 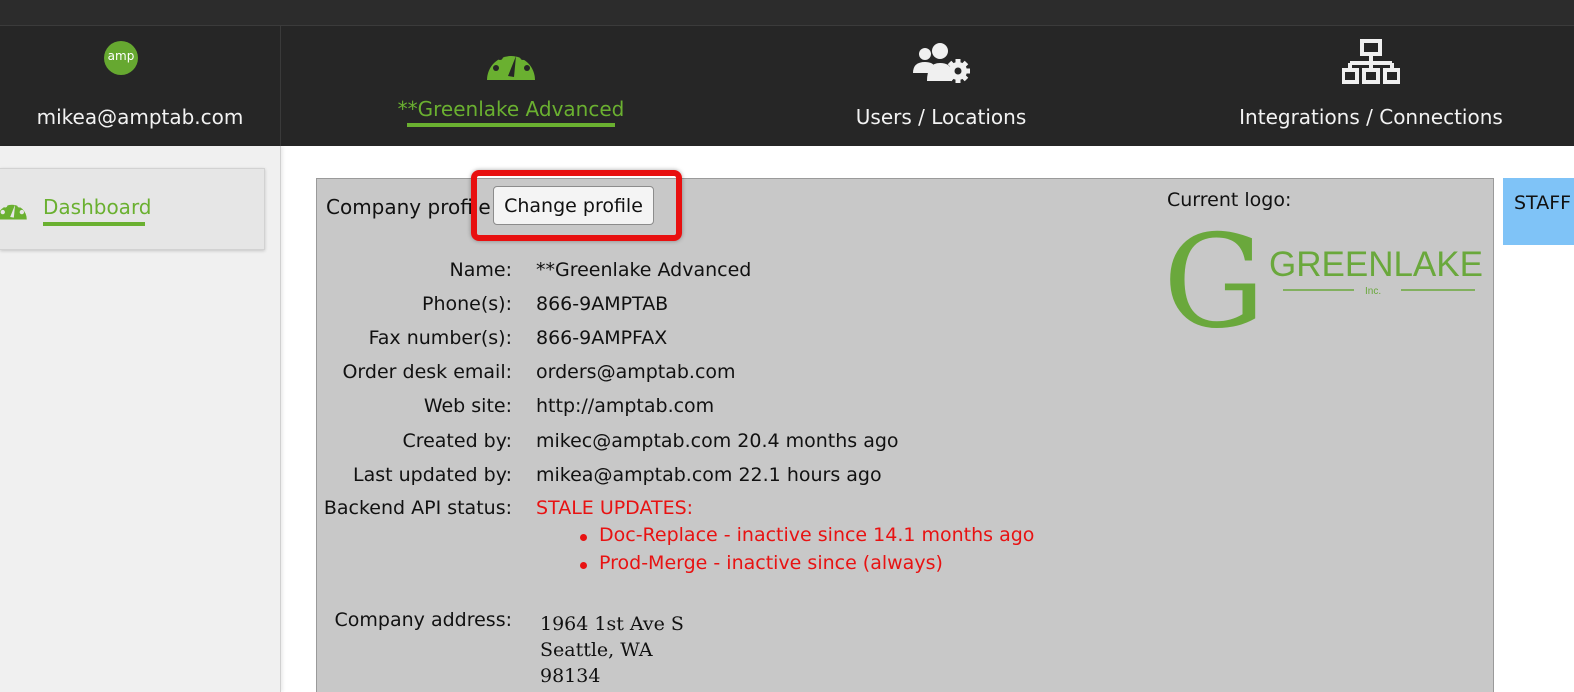 What do you see at coordinates (1543, 203) in the screenshot?
I see `staff-tab-label: STAFF` at bounding box center [1543, 203].